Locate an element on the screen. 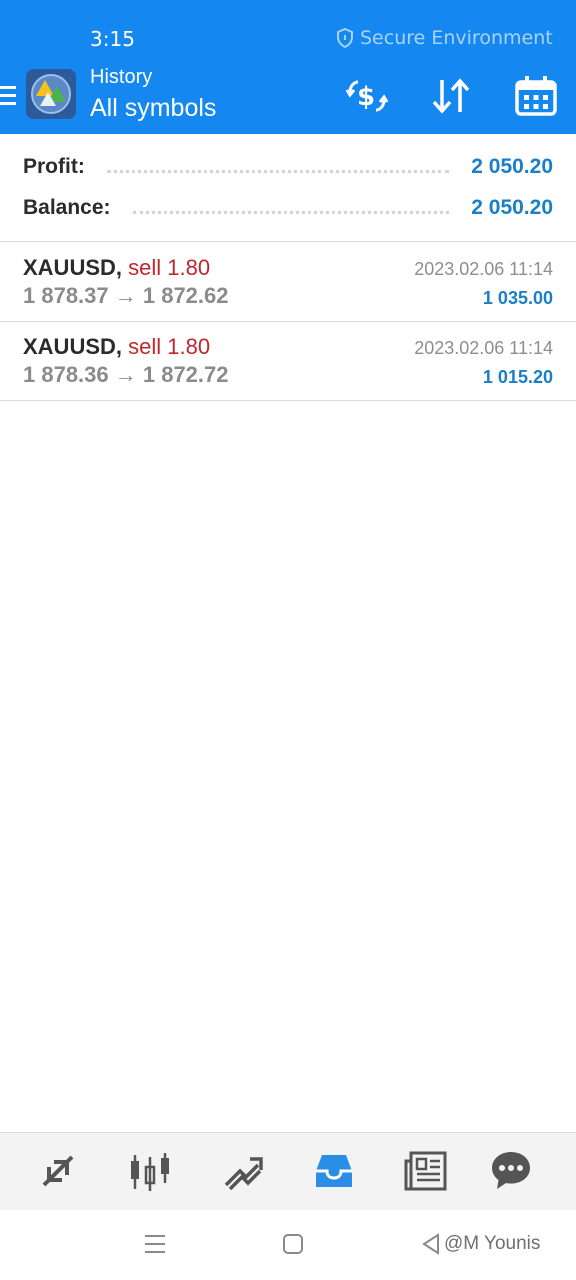  recents-icon is located at coordinates (155, 1246).